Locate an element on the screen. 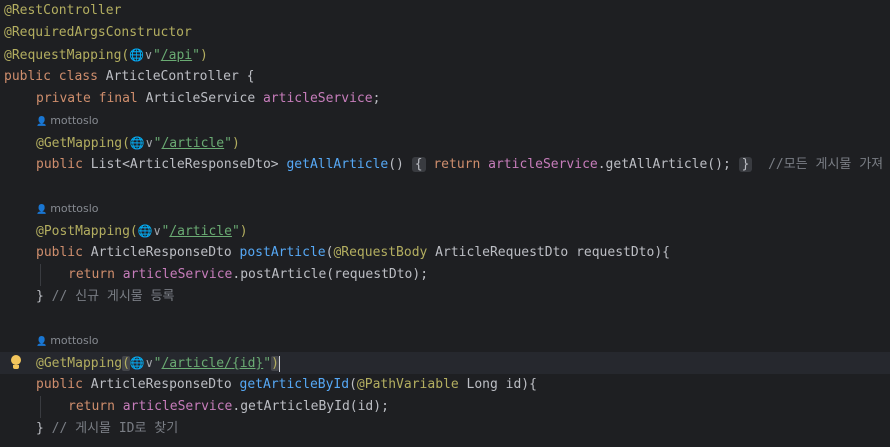 The height and width of the screenshot is (447, 890). comment: // 게시물 ID로 찾기 is located at coordinates (115, 428).